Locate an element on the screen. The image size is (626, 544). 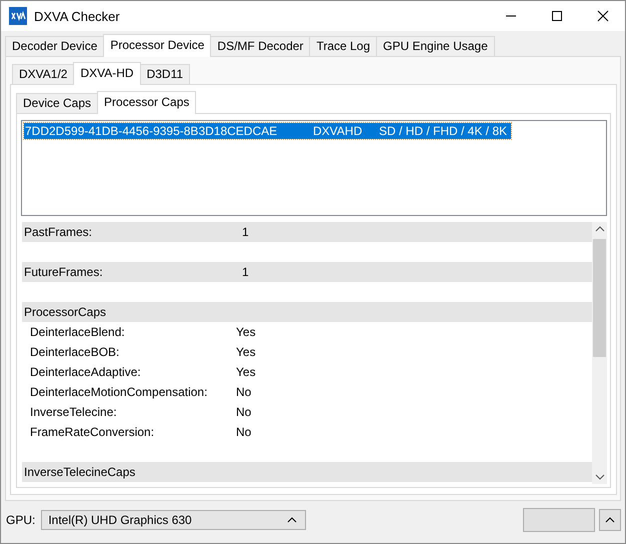
tab: DXVA1/2 is located at coordinates (43, 74).